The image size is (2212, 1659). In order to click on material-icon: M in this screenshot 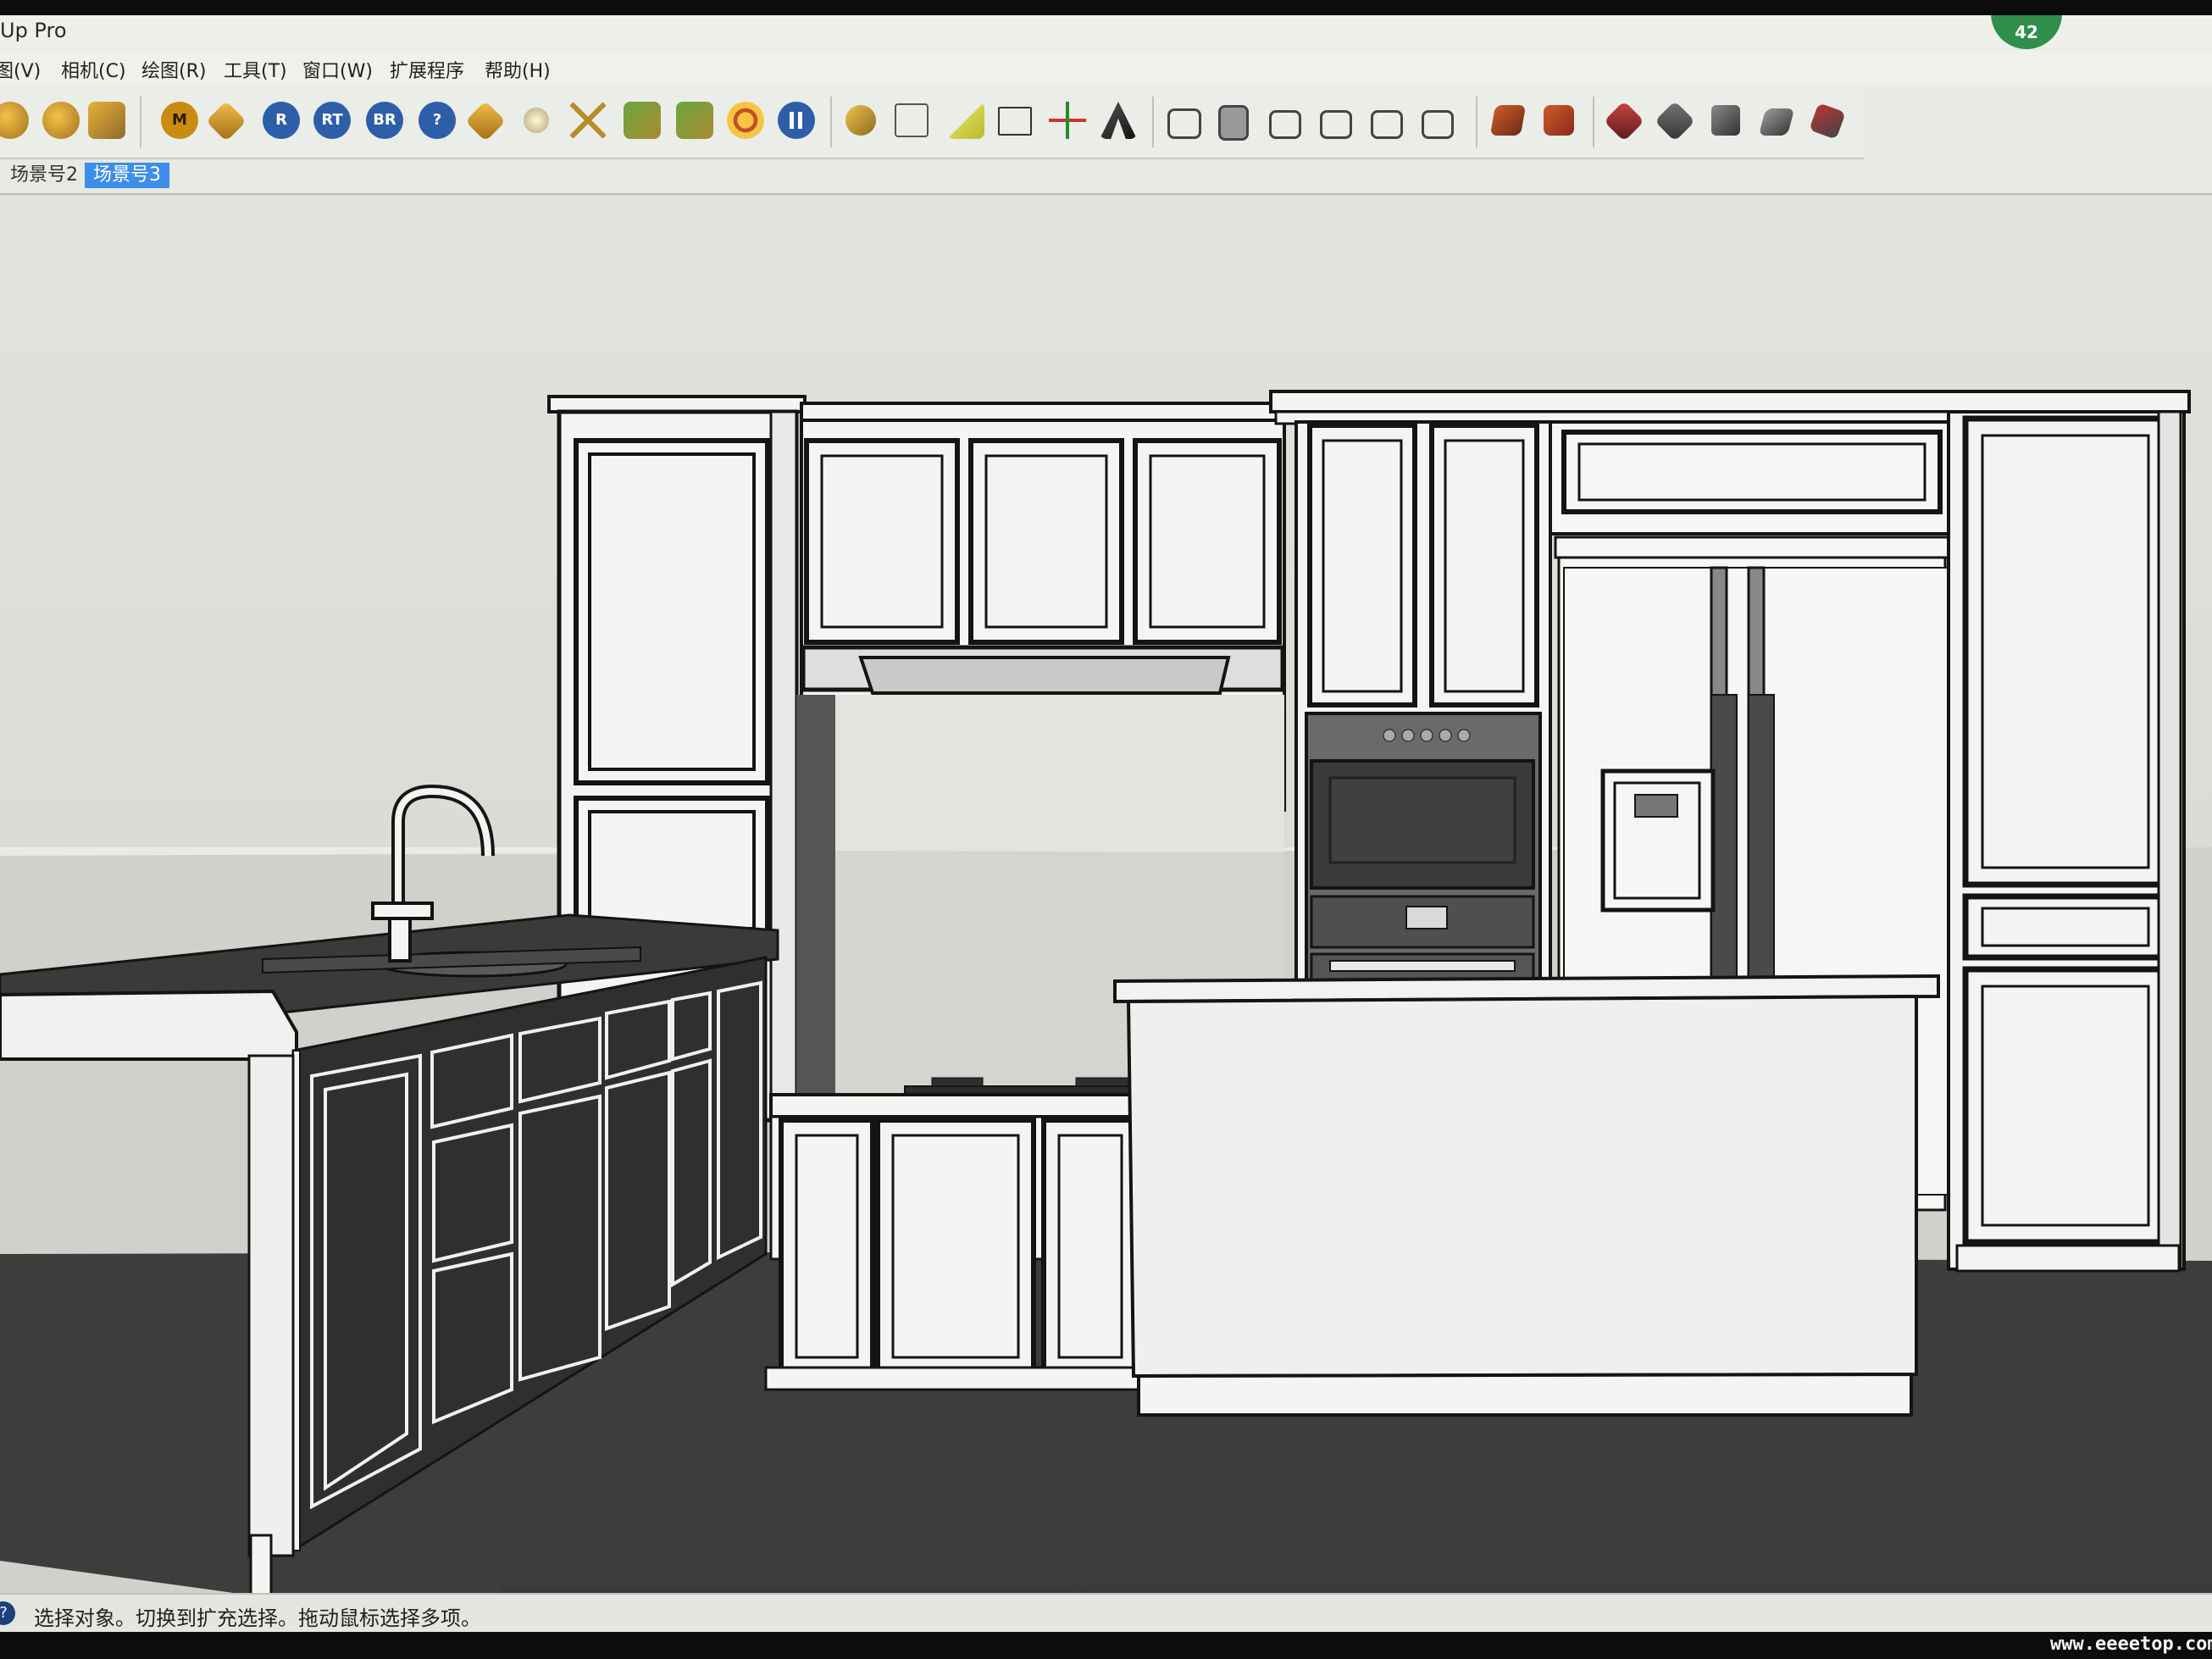, I will do `click(180, 120)`.